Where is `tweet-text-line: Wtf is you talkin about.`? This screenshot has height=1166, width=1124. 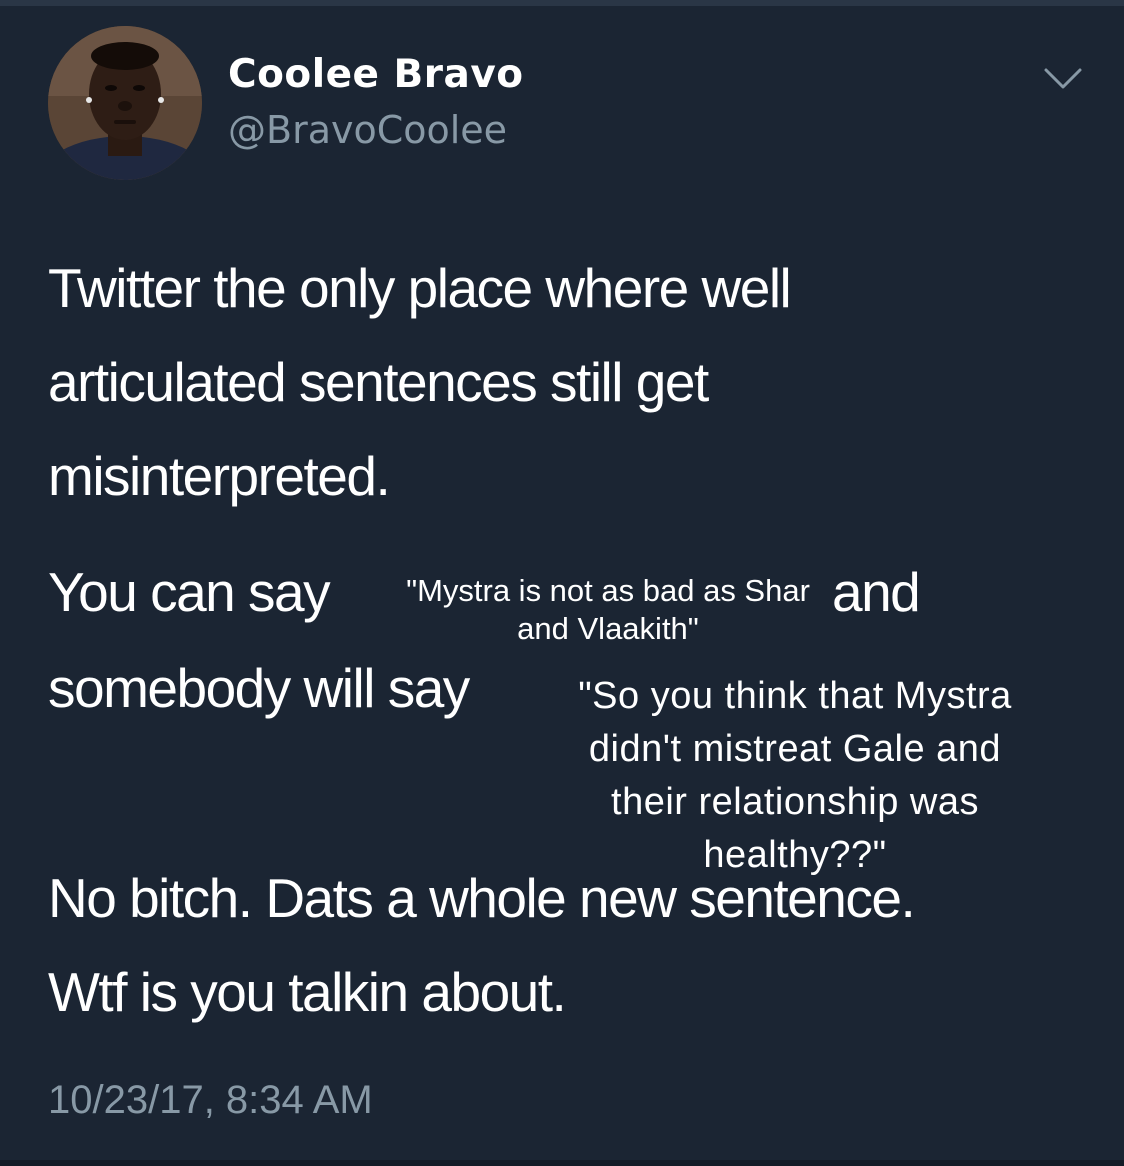 tweet-text-line: Wtf is you talkin about. is located at coordinates (307, 992).